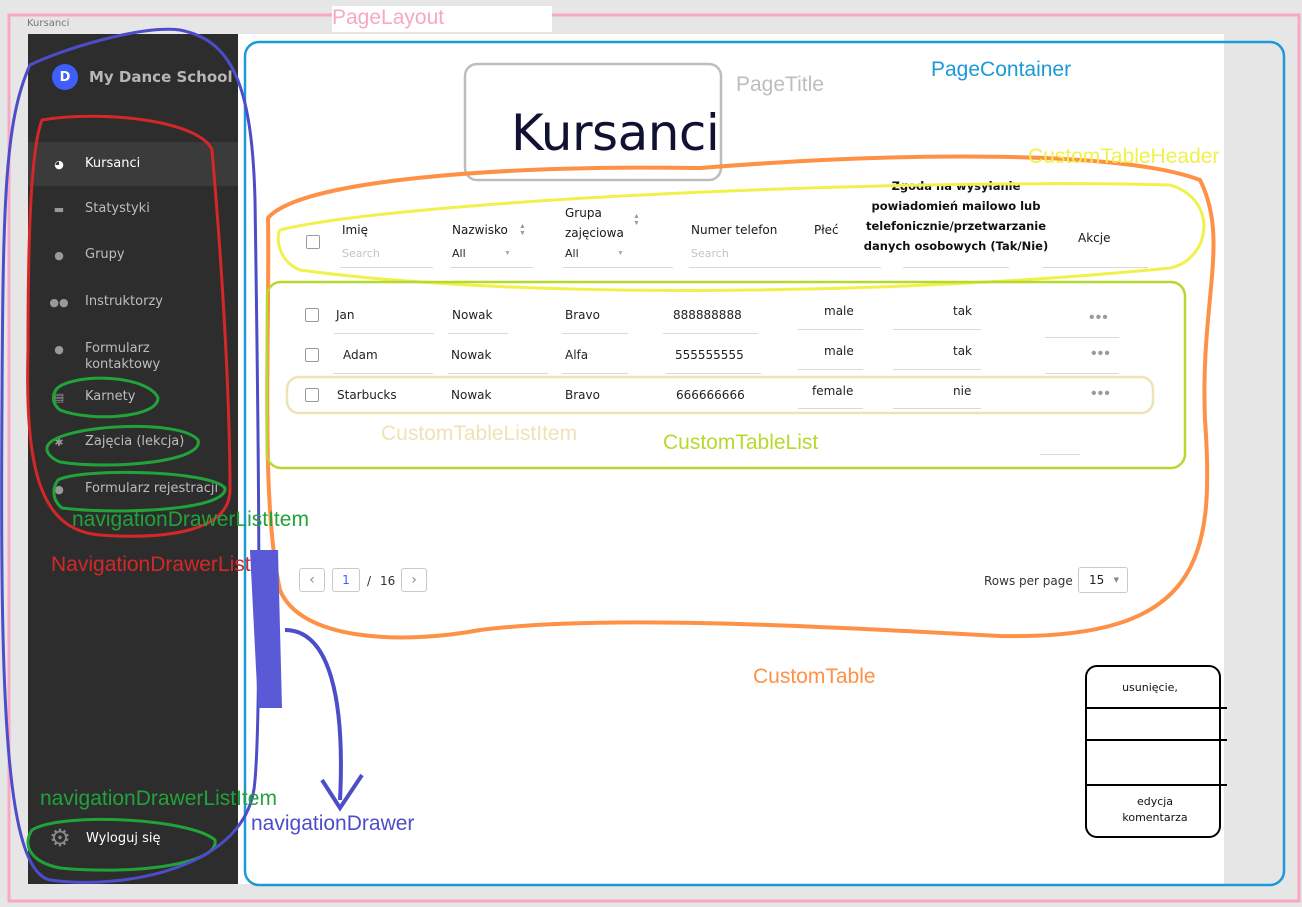 The width and height of the screenshot is (1302, 907). Describe the element at coordinates (479, 433) in the screenshot. I see `annotation-custom-table-list-item: CustomTableListItem` at that location.